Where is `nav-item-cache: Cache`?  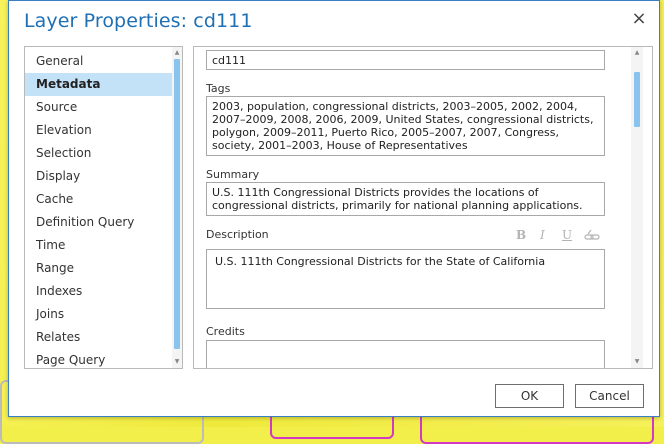 nav-item-cache: Cache is located at coordinates (98, 199).